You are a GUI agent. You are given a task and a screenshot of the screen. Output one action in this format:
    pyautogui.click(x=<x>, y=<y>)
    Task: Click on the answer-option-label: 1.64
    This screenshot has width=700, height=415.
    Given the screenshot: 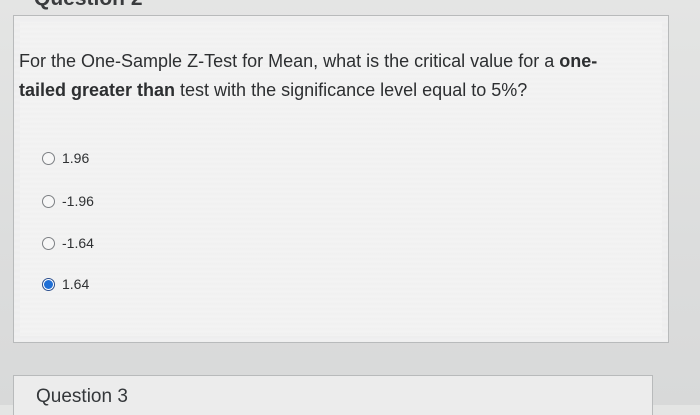 What is the action you would take?
    pyautogui.click(x=76, y=284)
    